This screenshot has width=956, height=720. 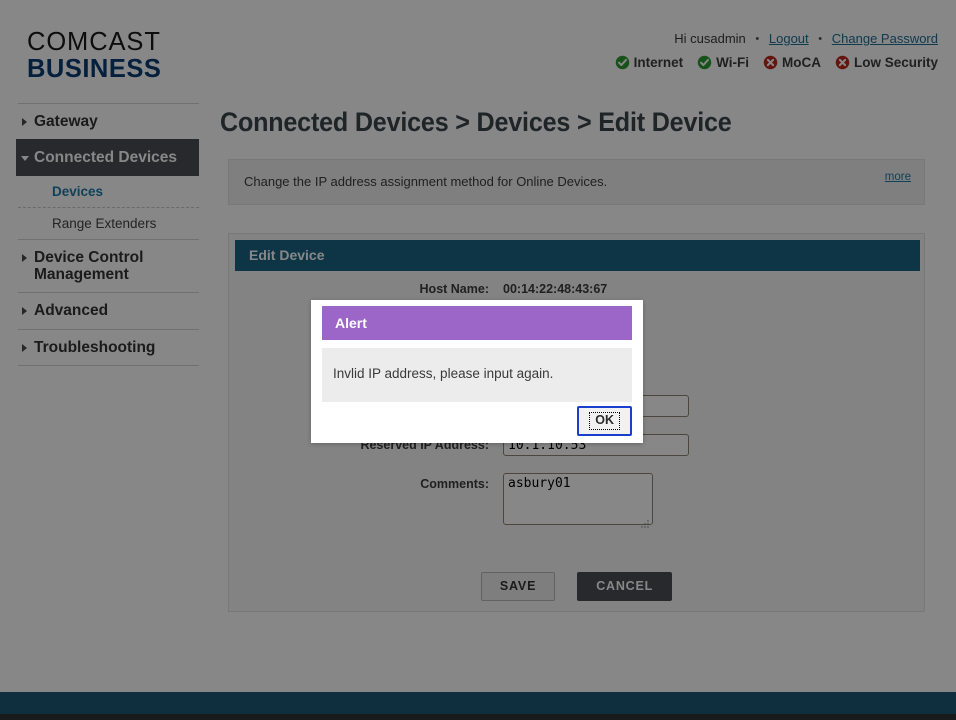 I want to click on alert-dialog-body: Invlid IP address, please input again., so click(x=477, y=375).